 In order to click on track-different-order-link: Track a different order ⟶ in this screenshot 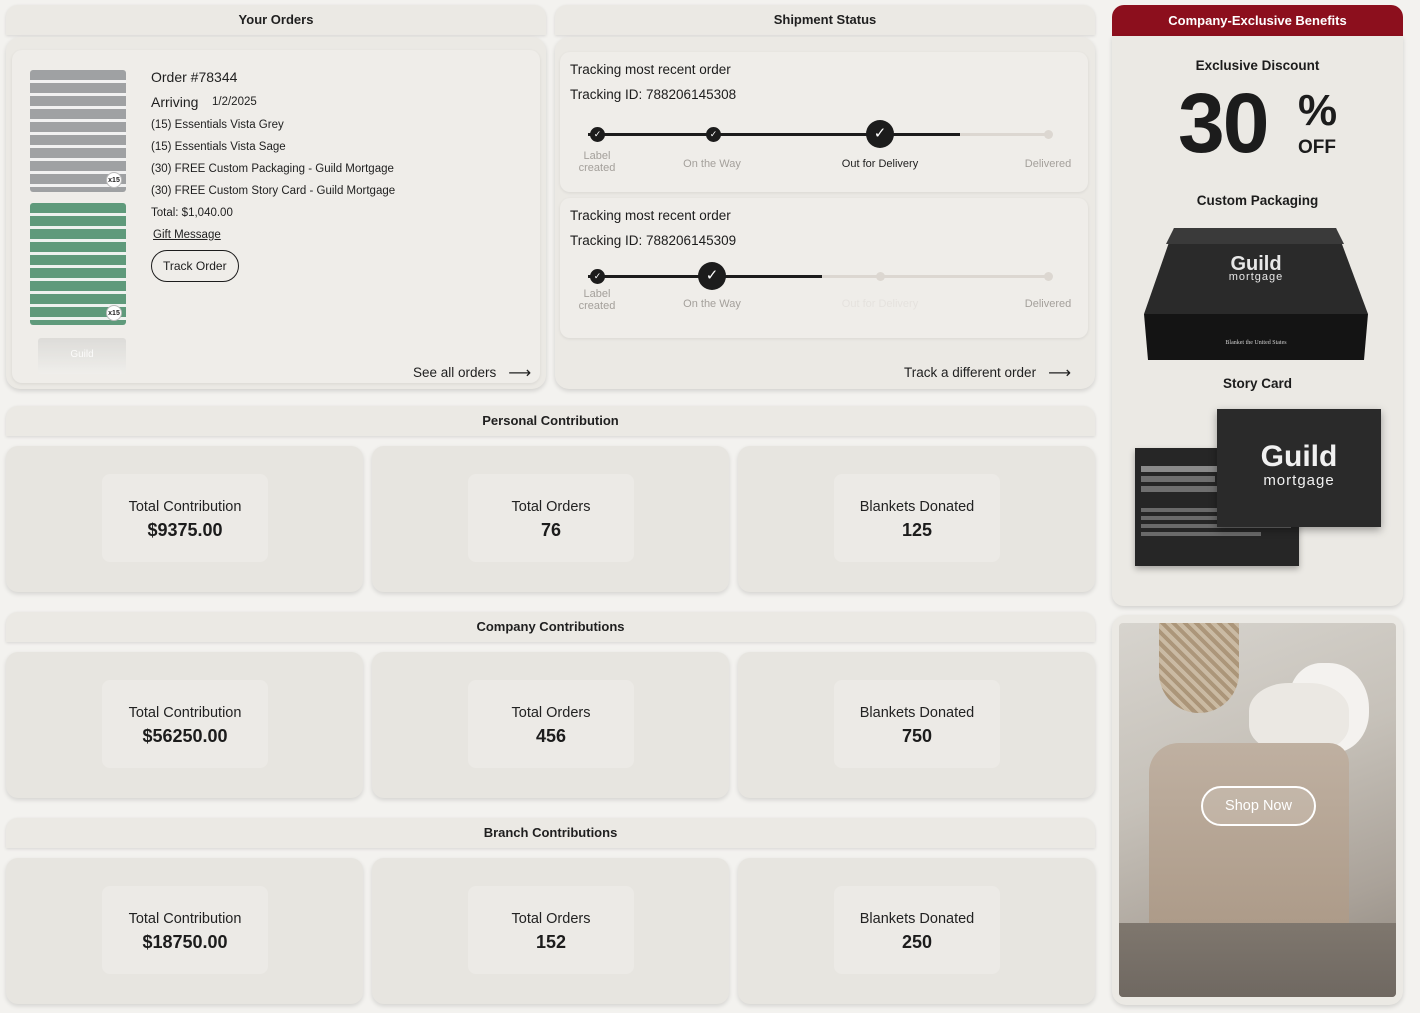, I will do `click(987, 373)`.